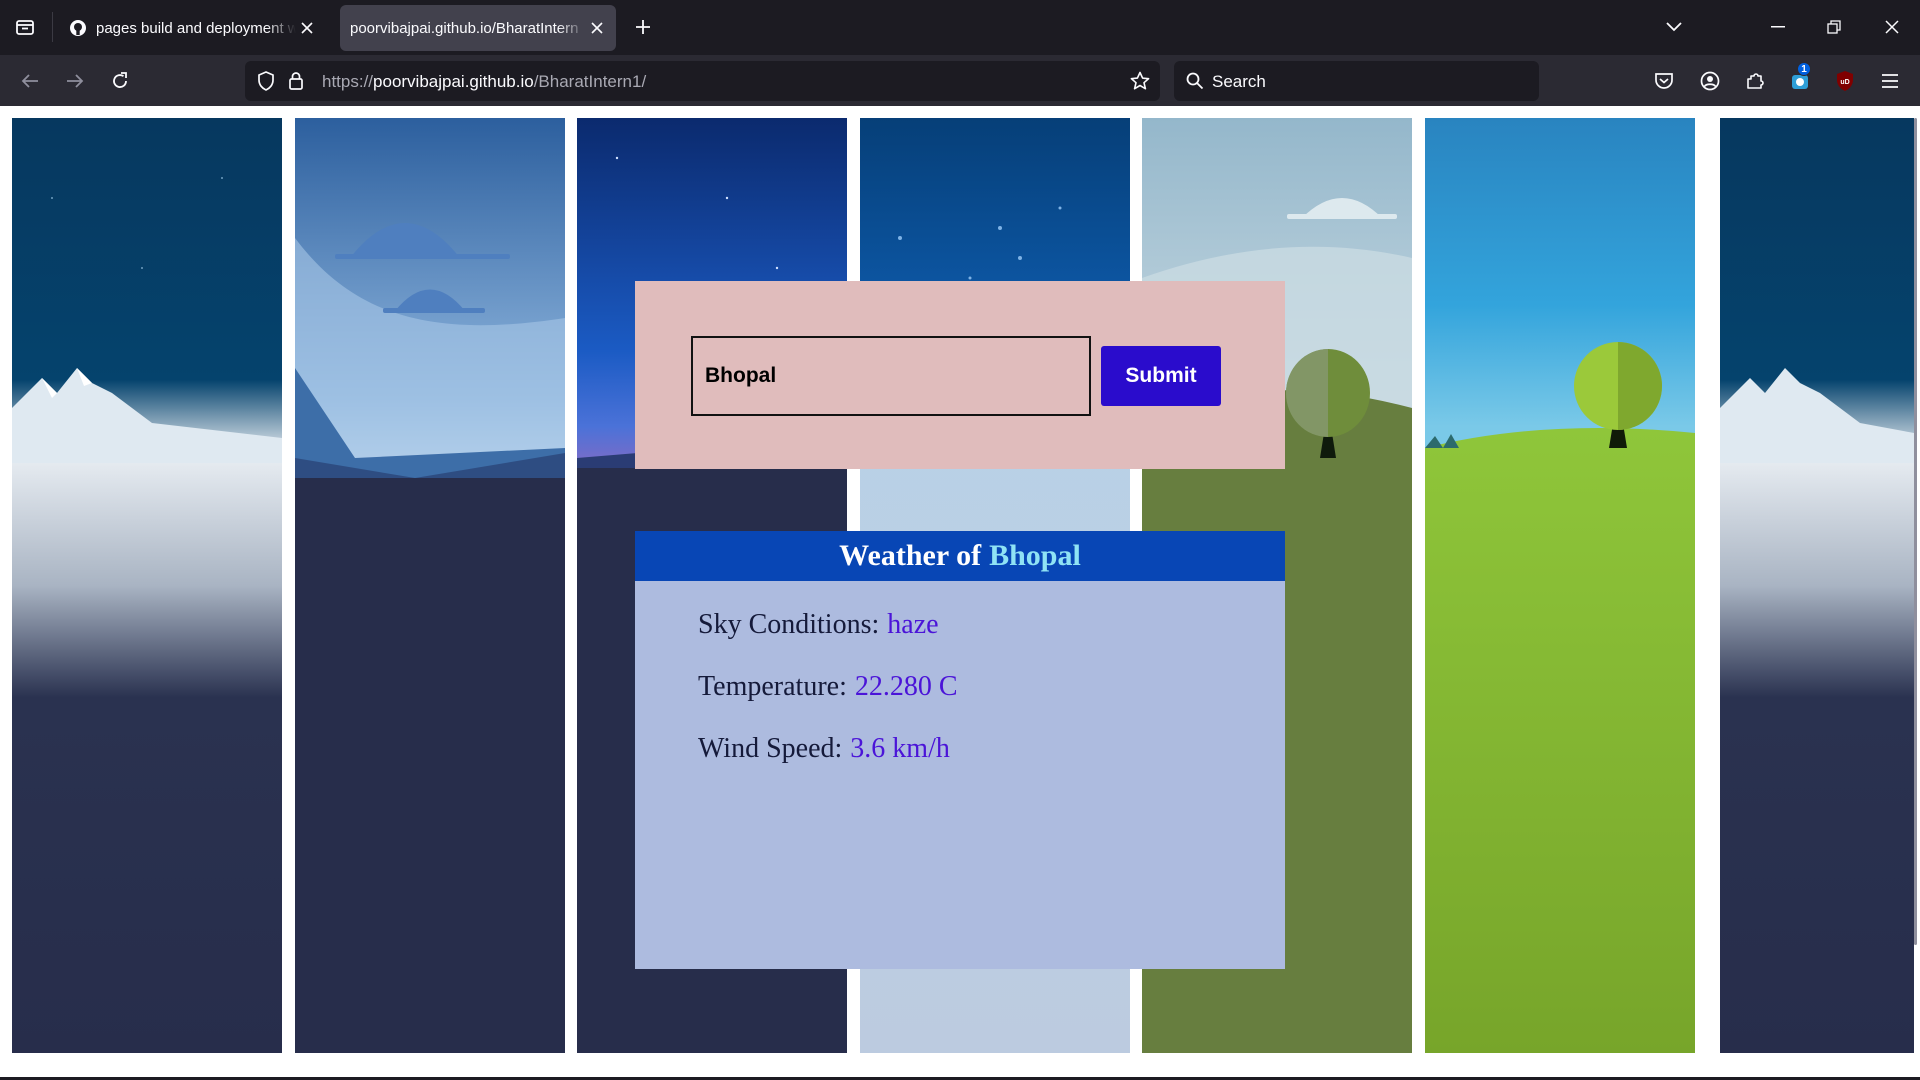  What do you see at coordinates (464, 28) in the screenshot?
I see `tab-title: poorvibajpai.github.io/BharatIntern` at bounding box center [464, 28].